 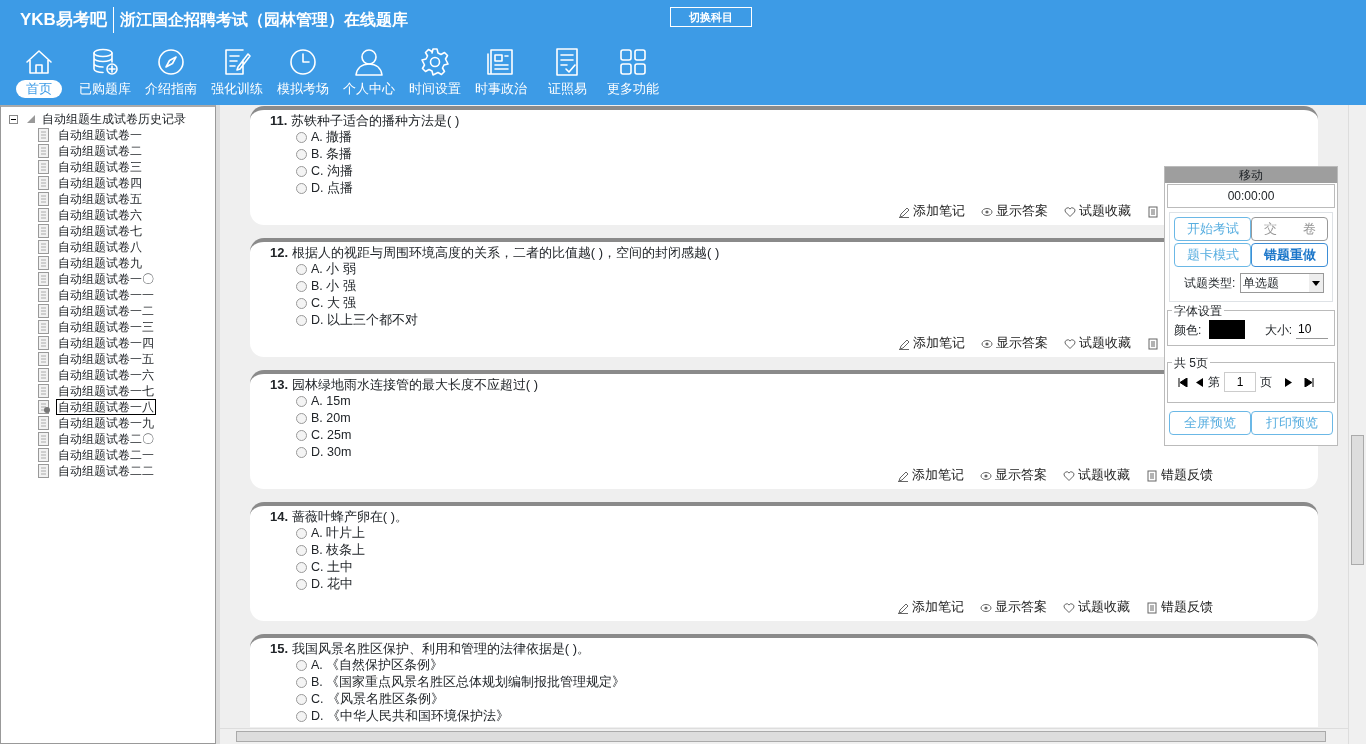 What do you see at coordinates (377, 665) in the screenshot?
I see `option-label: A. 《自然保护区条例》` at bounding box center [377, 665].